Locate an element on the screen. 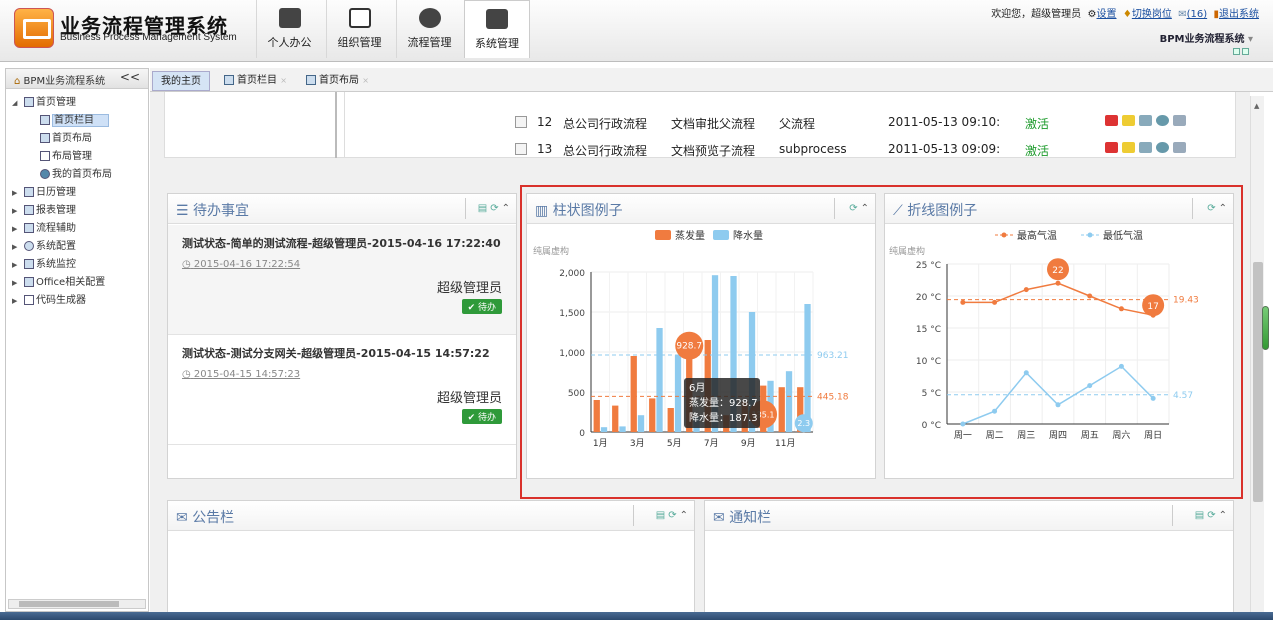 This screenshot has width=1273, height=620. settings-link: 设置 is located at coordinates (1107, 14).